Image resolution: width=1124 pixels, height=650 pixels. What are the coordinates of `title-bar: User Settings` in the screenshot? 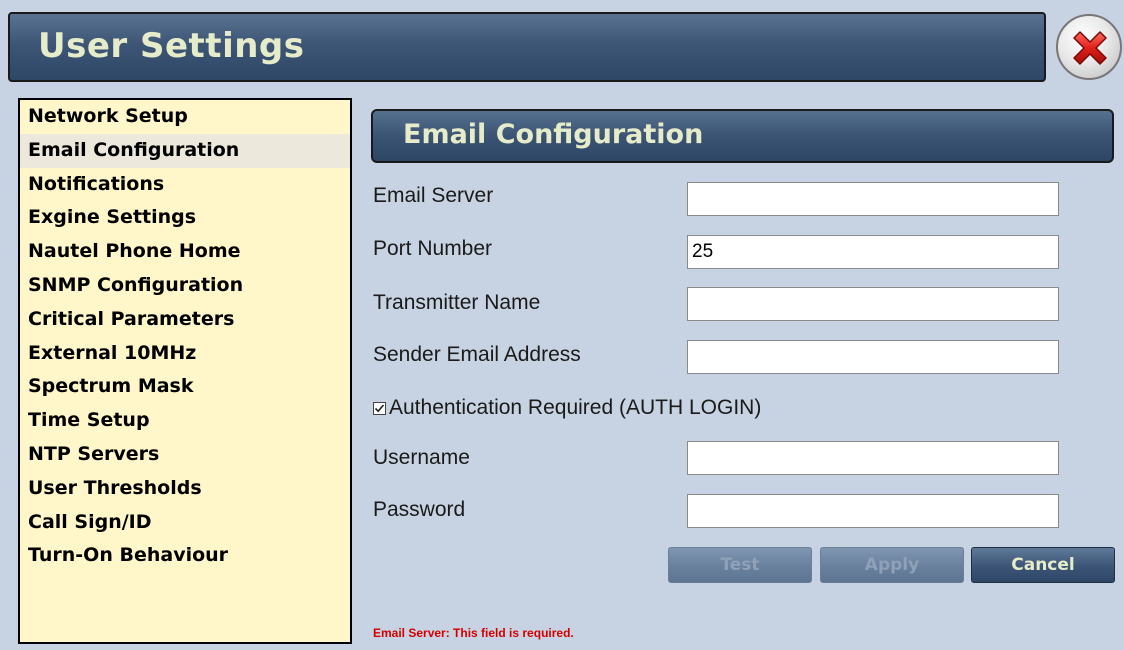 It's located at (527, 47).